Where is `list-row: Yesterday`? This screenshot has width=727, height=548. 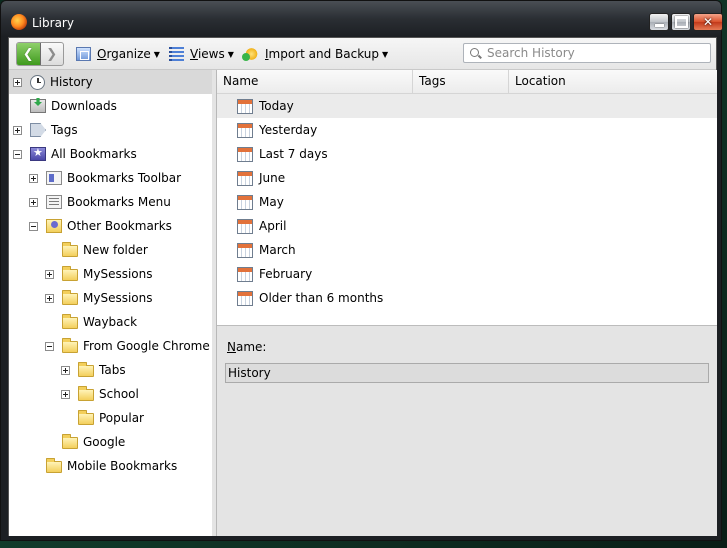 list-row: Yesterday is located at coordinates (467, 130).